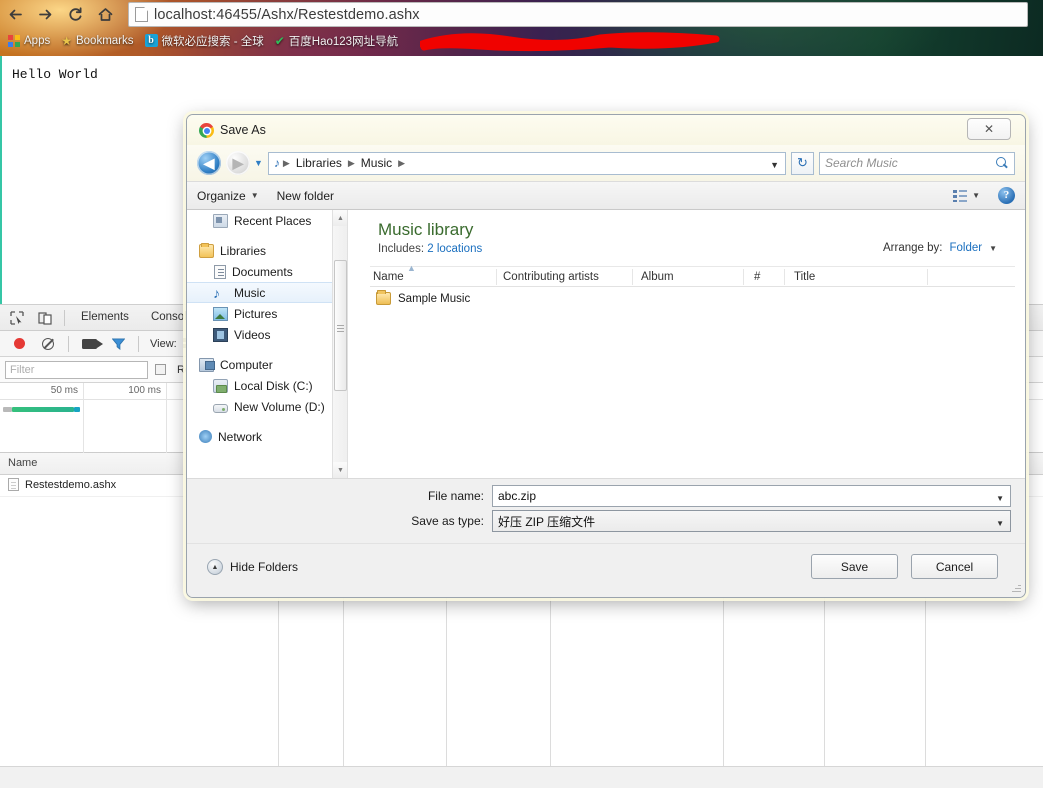 The width and height of the screenshot is (1043, 788). Describe the element at coordinates (105, 317) in the screenshot. I see `tab-elements: Elements` at that location.